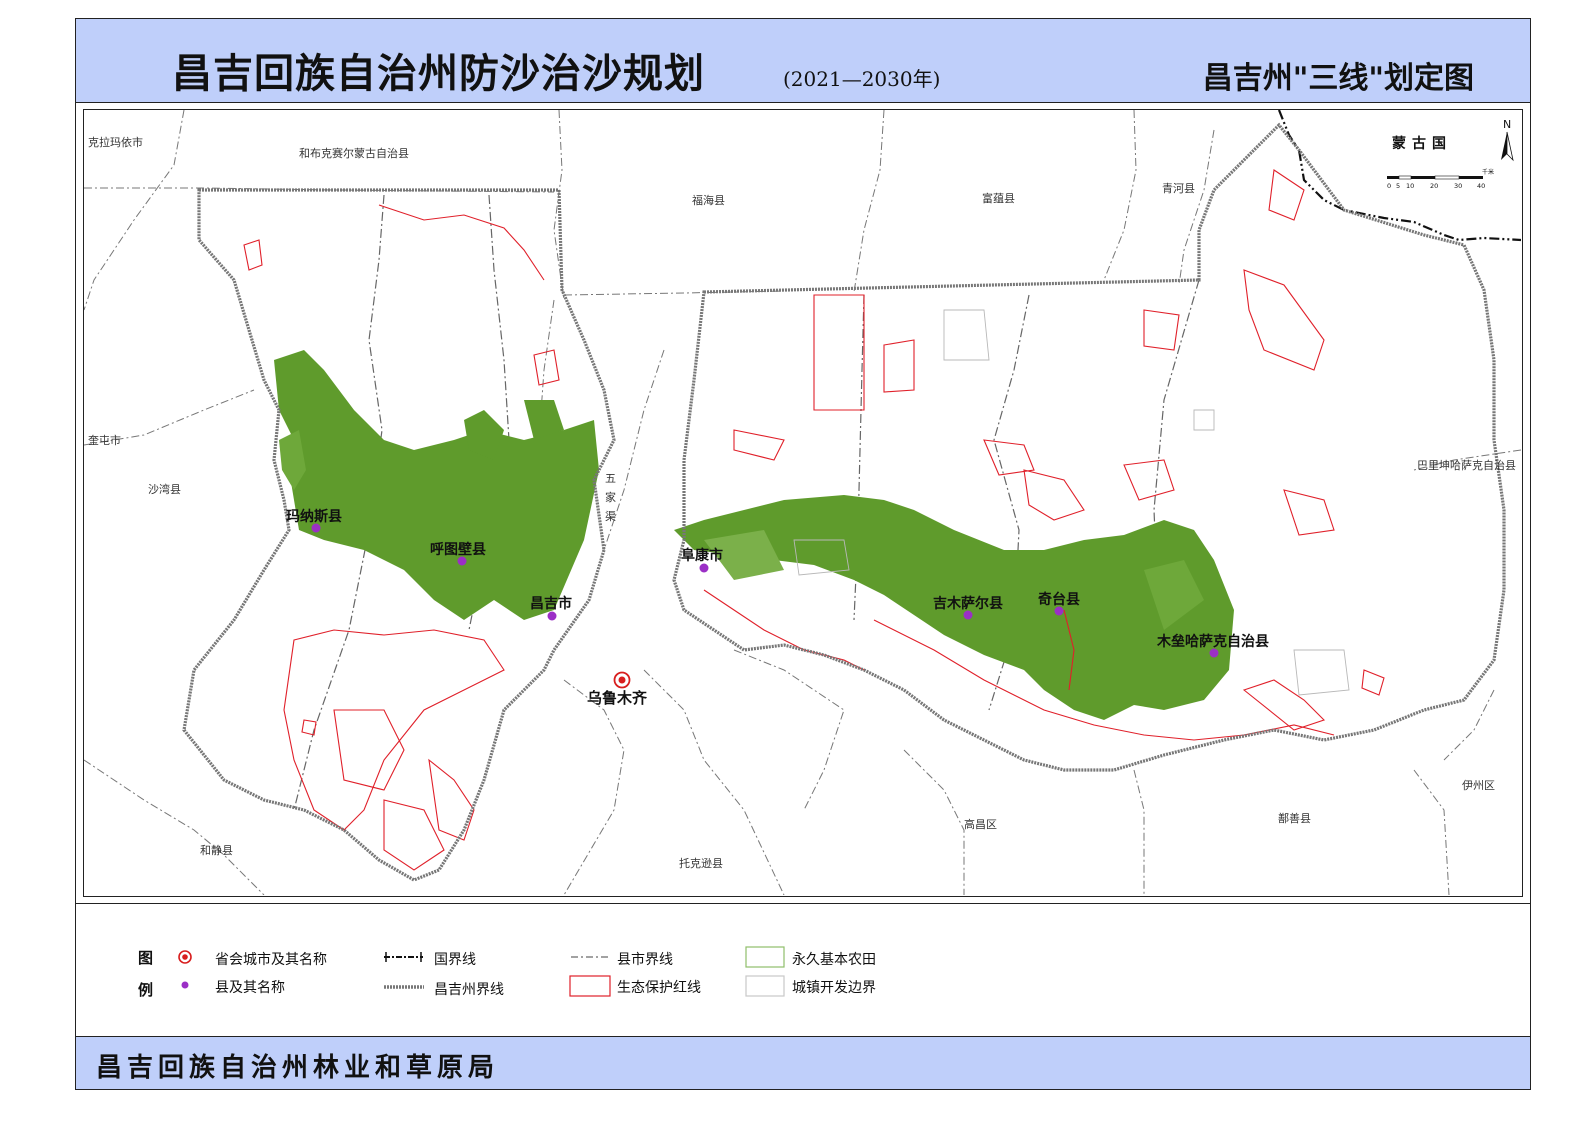 The height and width of the screenshot is (1122, 1587). I want to click on label-mori: 木垒哈萨克自治县, so click(1212, 641).